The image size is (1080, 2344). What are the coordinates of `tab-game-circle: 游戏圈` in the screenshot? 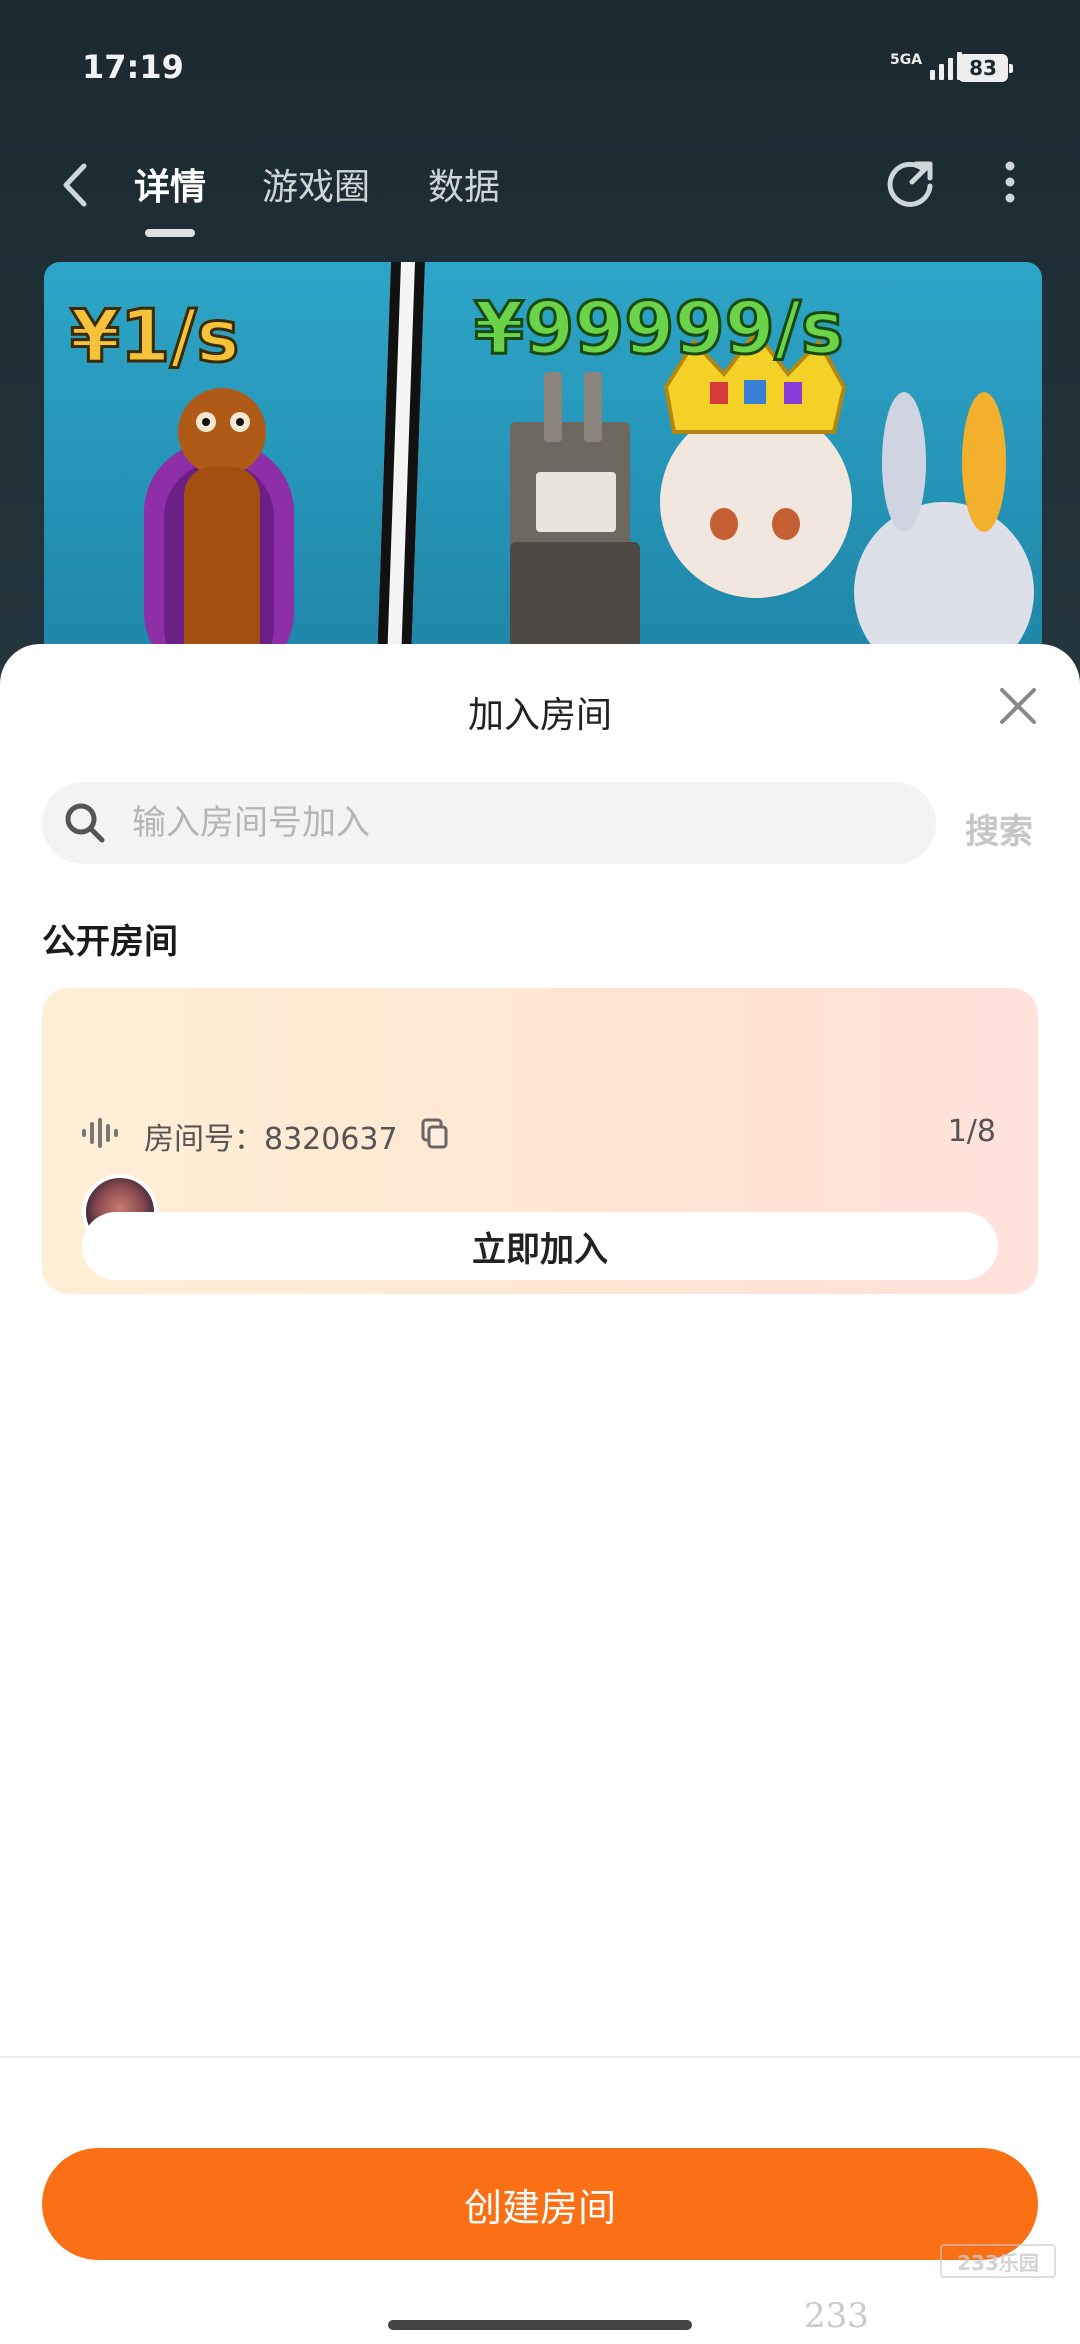 It's located at (316, 184).